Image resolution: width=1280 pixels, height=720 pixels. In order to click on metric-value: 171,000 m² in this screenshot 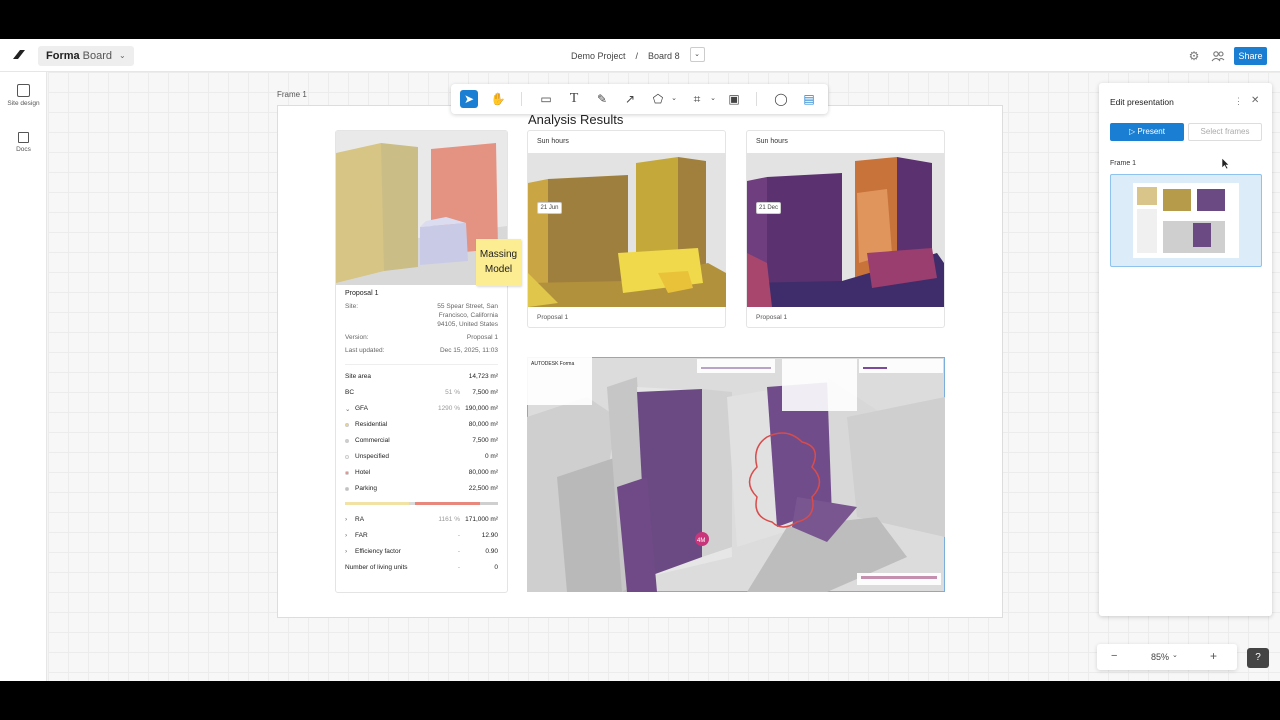, I will do `click(481, 519)`.